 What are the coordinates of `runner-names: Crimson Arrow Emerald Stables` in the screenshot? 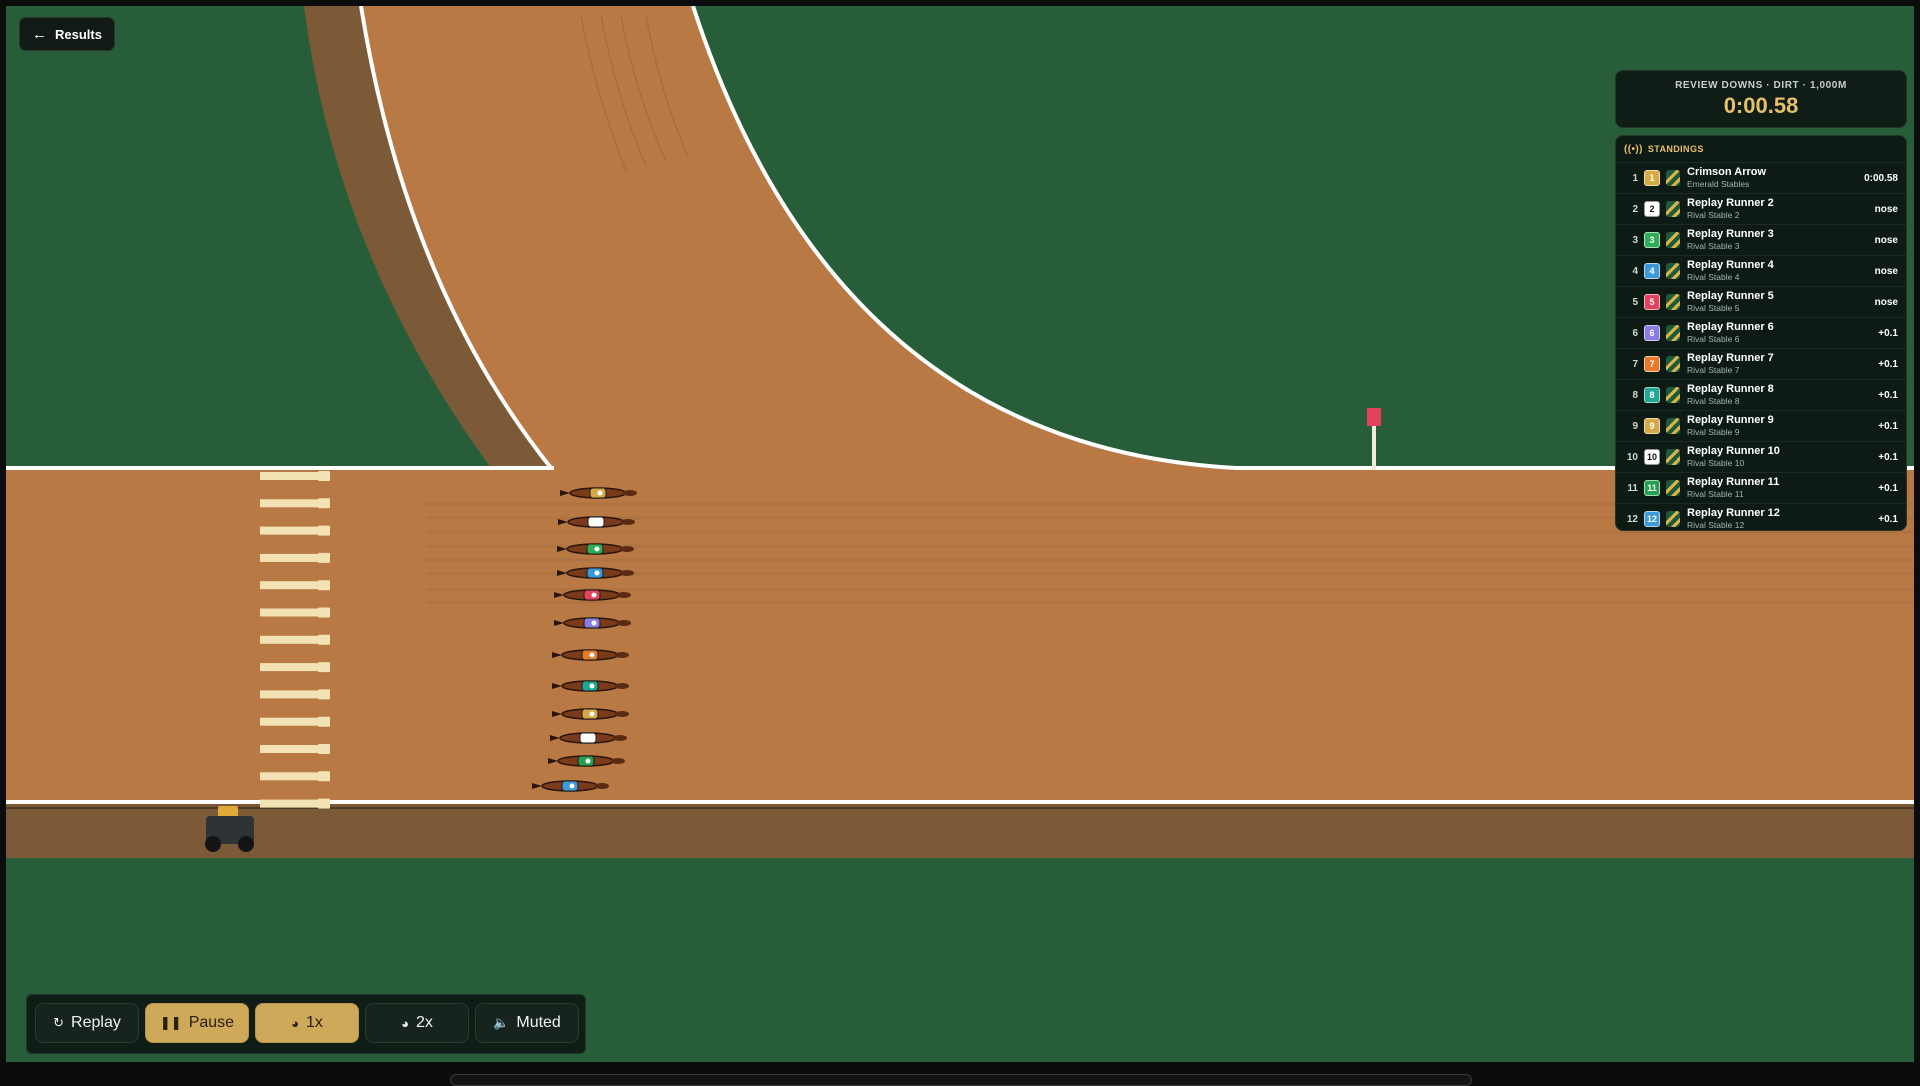 It's located at (1775, 177).